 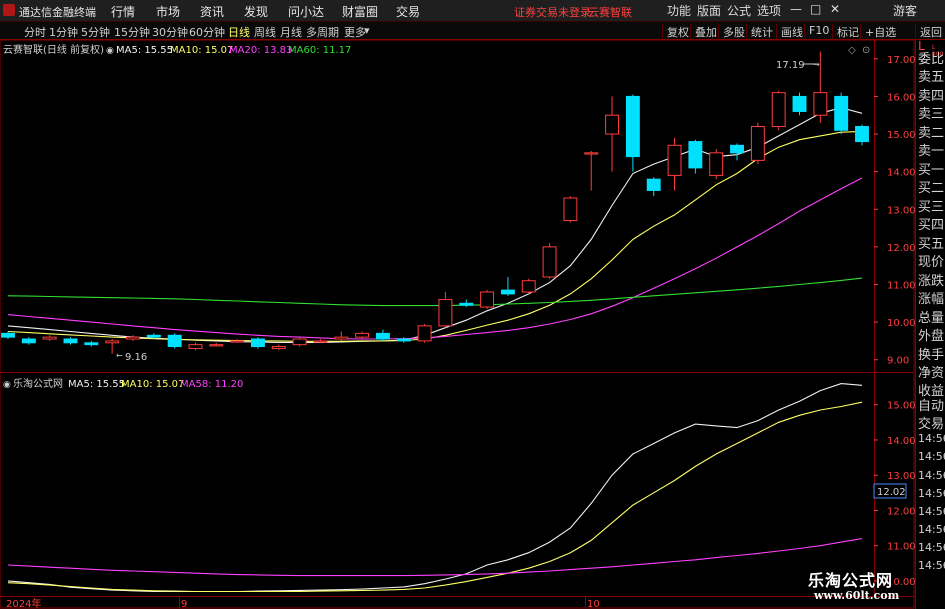 What do you see at coordinates (931, 297) in the screenshot?
I see `side-item: 涨幅` at bounding box center [931, 297].